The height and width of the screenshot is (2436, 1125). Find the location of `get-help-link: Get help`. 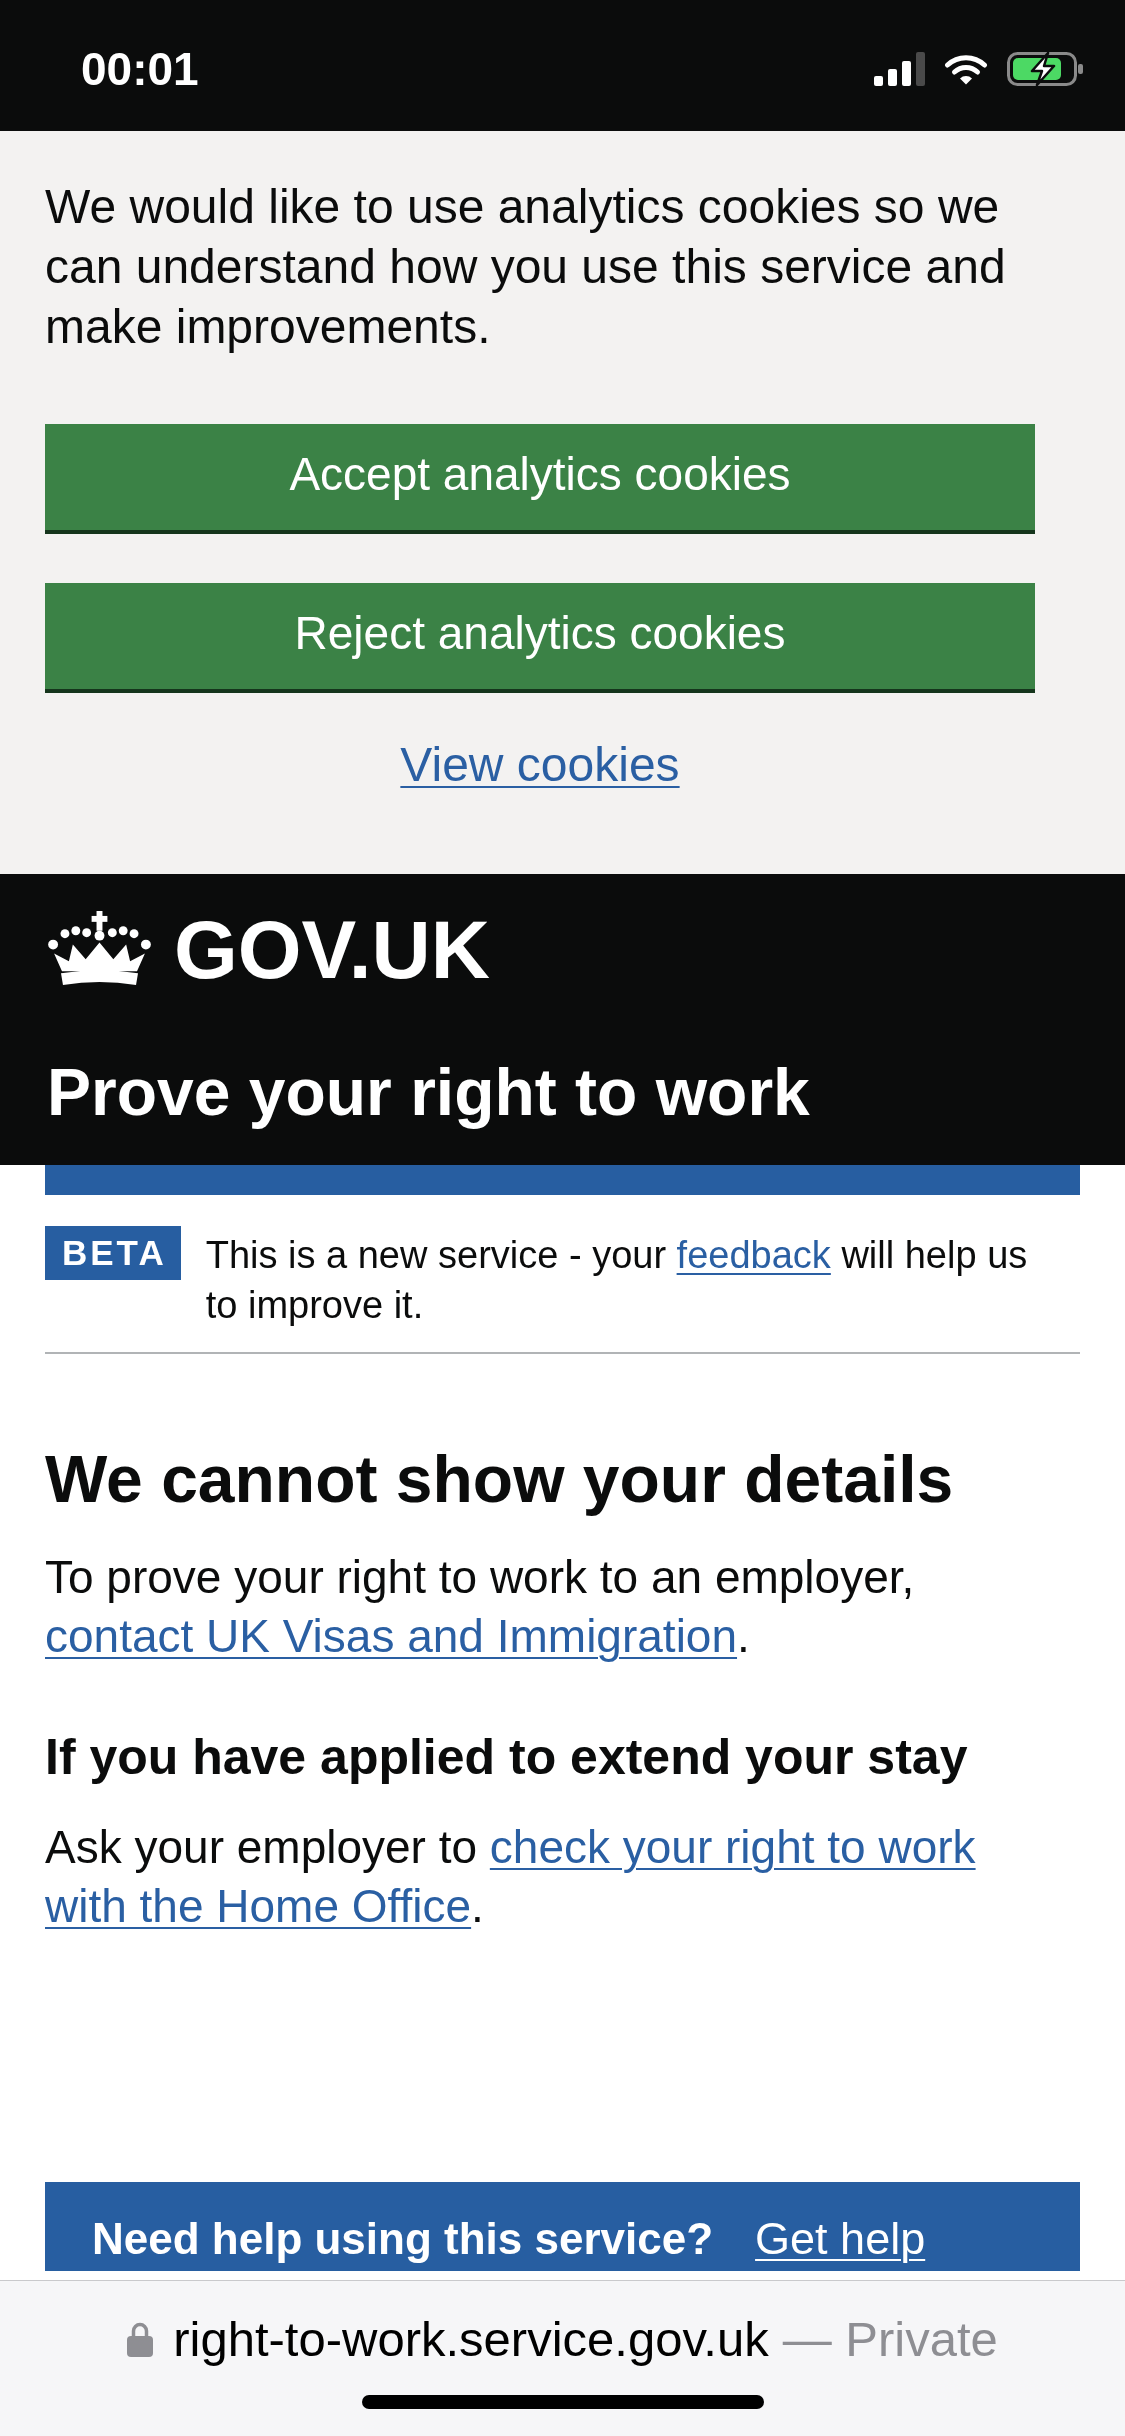

get-help-link: Get help is located at coordinates (840, 2239).